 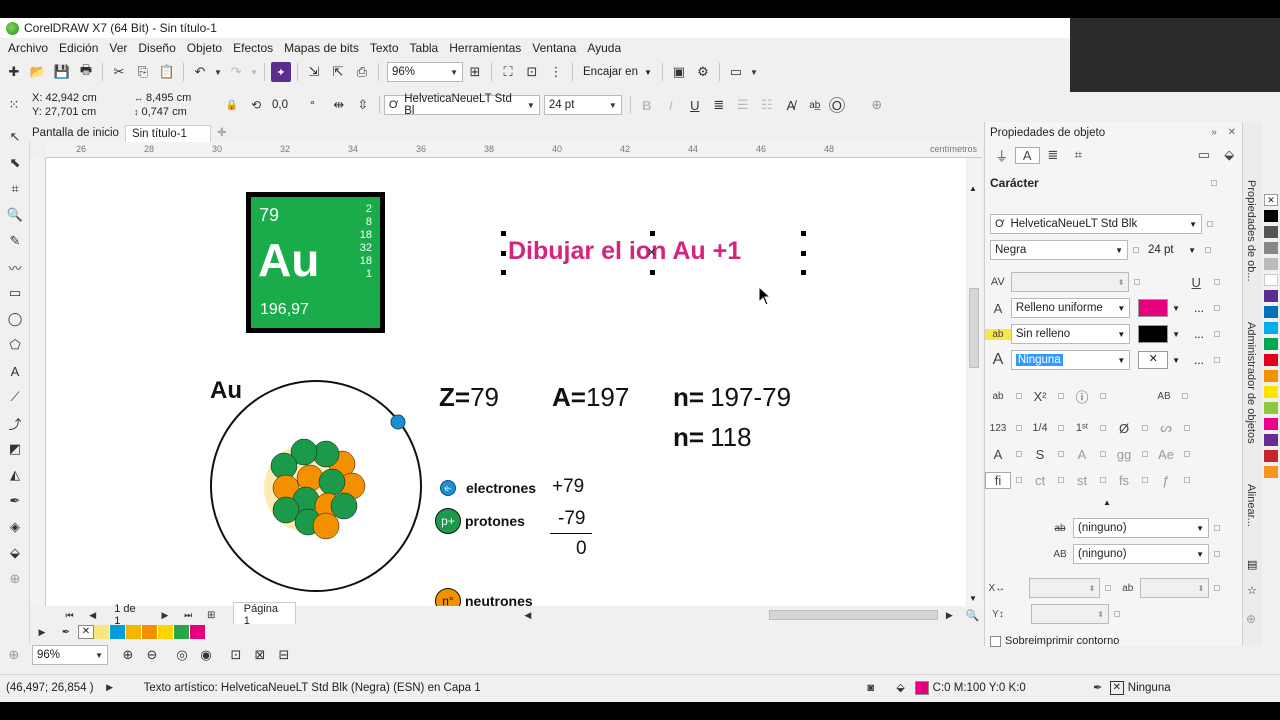 What do you see at coordinates (527, 615) in the screenshot?
I see `scroll-left-icon: ◀` at bounding box center [527, 615].